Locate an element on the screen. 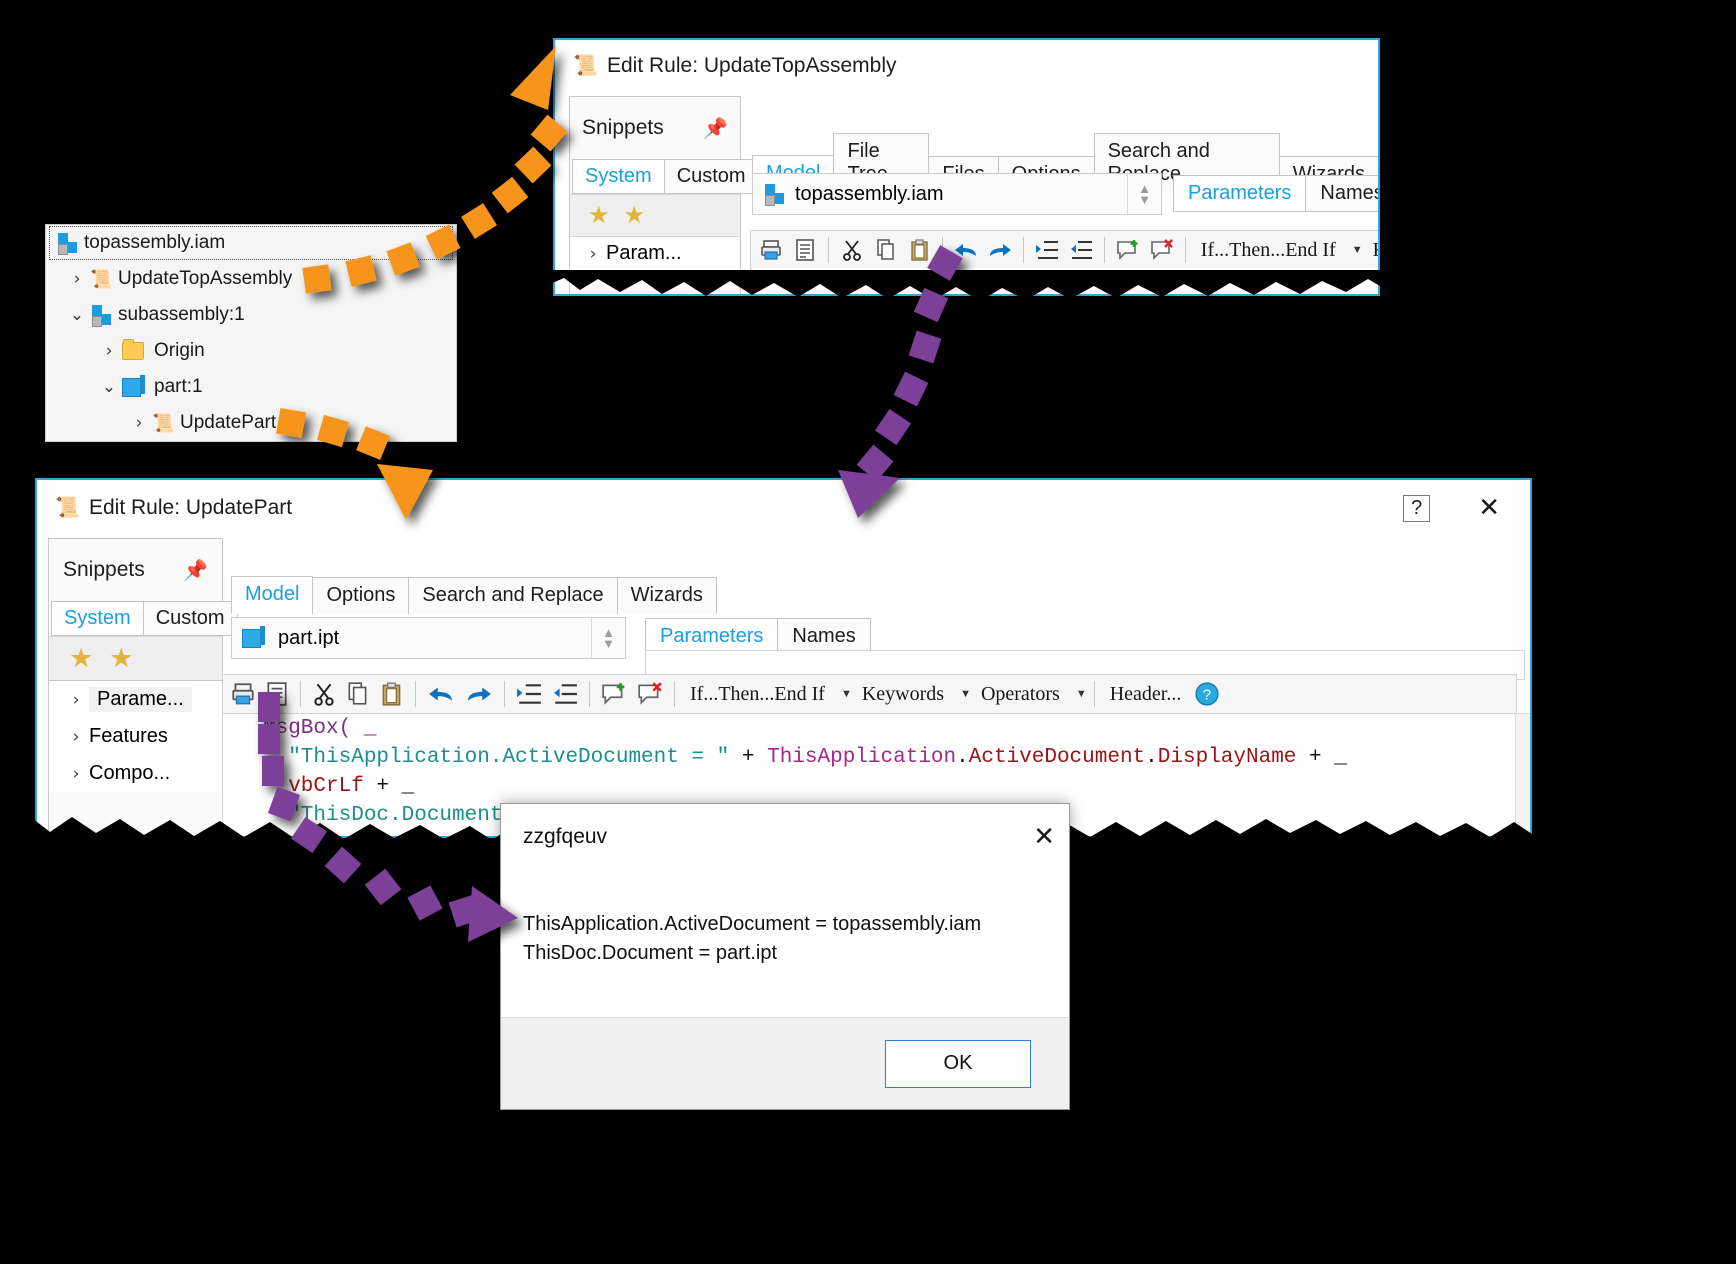  parameter-tabstrip: Parameters Names is located at coordinates (1275, 193).